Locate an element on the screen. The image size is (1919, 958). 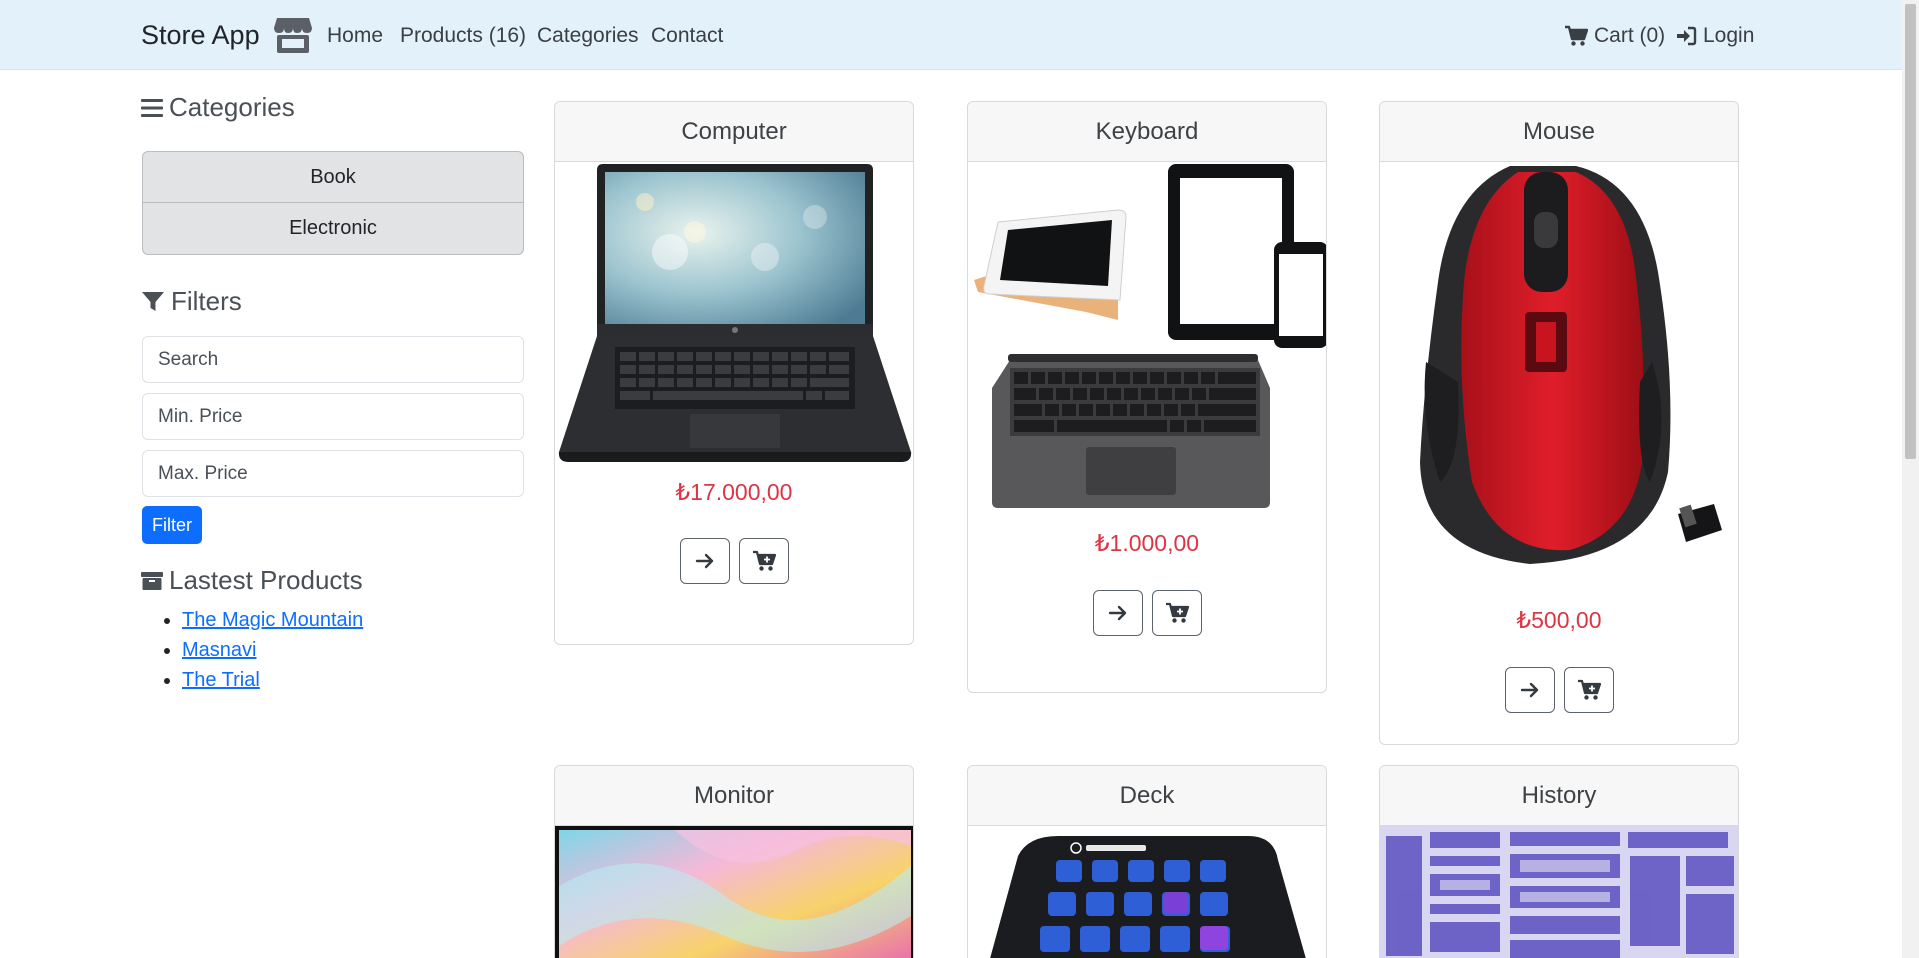
product-image-deck is located at coordinates (1147, 892).